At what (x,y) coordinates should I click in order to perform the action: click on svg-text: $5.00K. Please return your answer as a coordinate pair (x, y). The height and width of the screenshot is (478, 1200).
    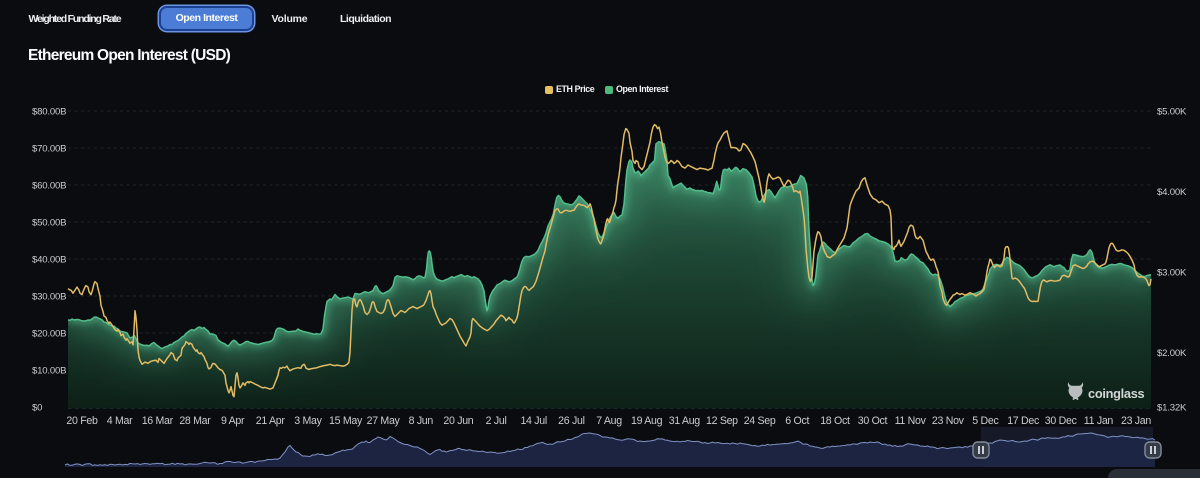
    Looking at the image, I should click on (1172, 112).